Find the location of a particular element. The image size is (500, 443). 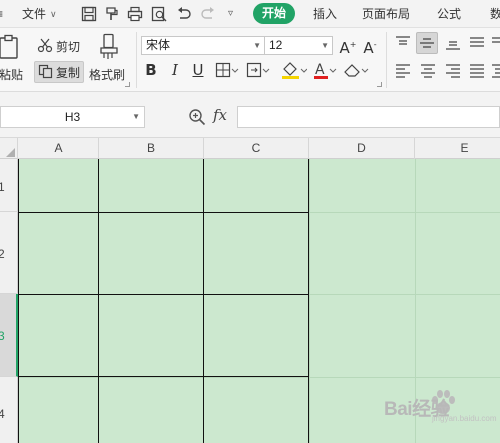

format-painter-button: 格式刷 is located at coordinates (107, 74).